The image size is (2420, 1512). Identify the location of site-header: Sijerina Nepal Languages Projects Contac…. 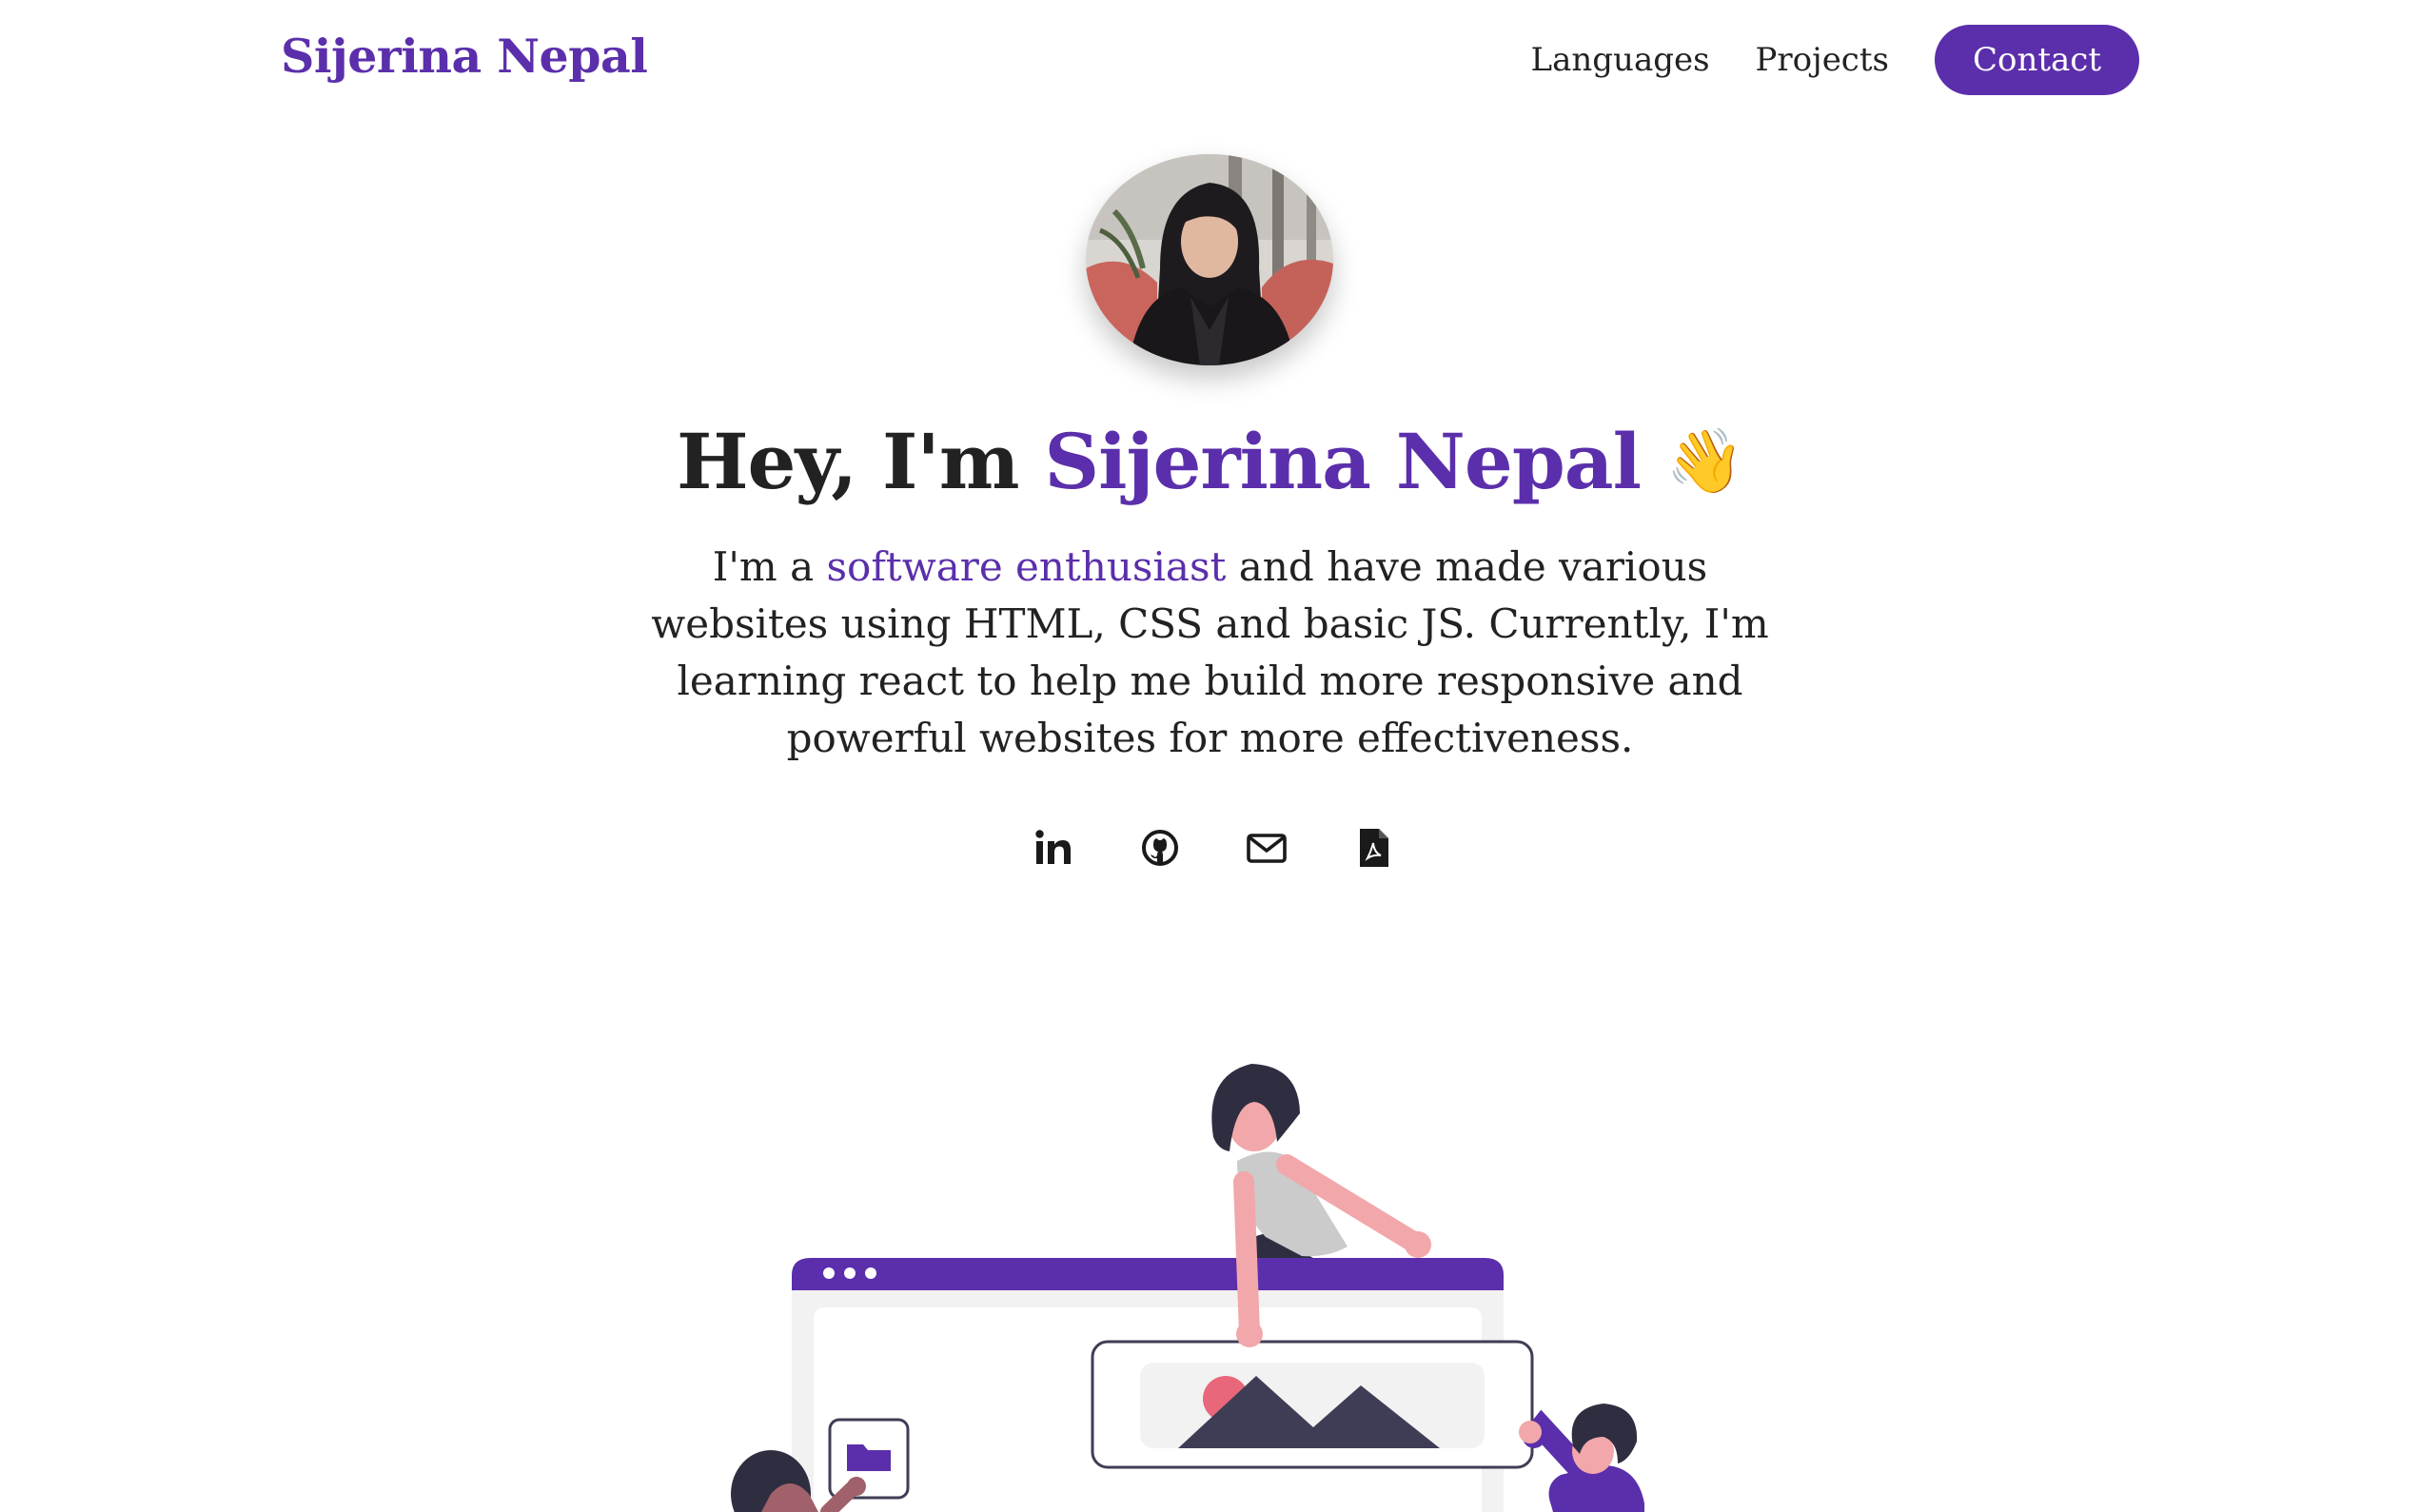
(1210, 61).